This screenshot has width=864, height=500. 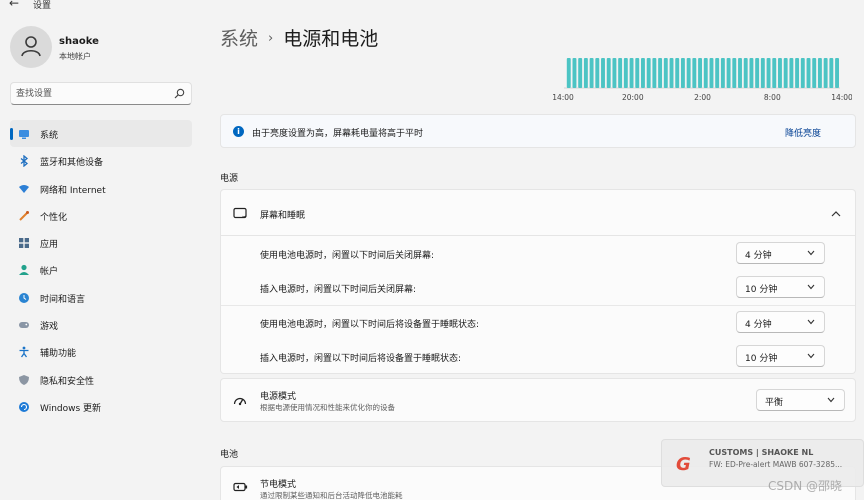 I want to click on sidebar-item-9: 隐私和安全性, so click(x=101, y=379).